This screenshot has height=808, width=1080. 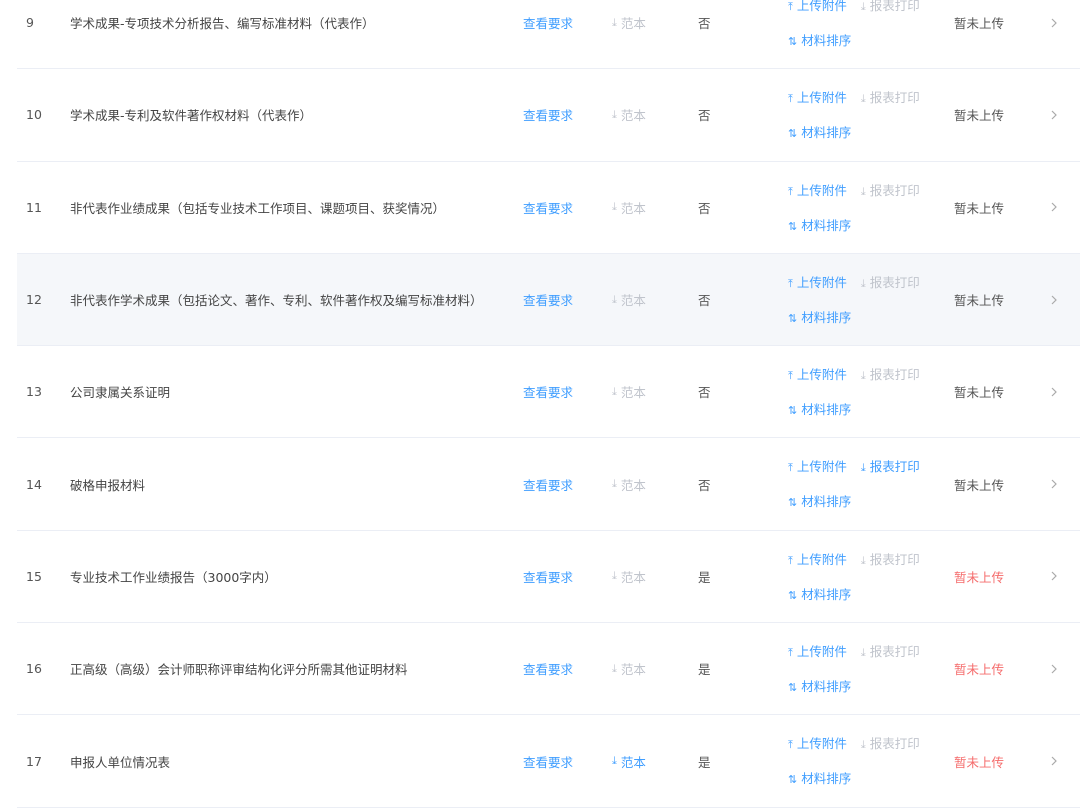 I want to click on row-index: 9, so click(x=30, y=23).